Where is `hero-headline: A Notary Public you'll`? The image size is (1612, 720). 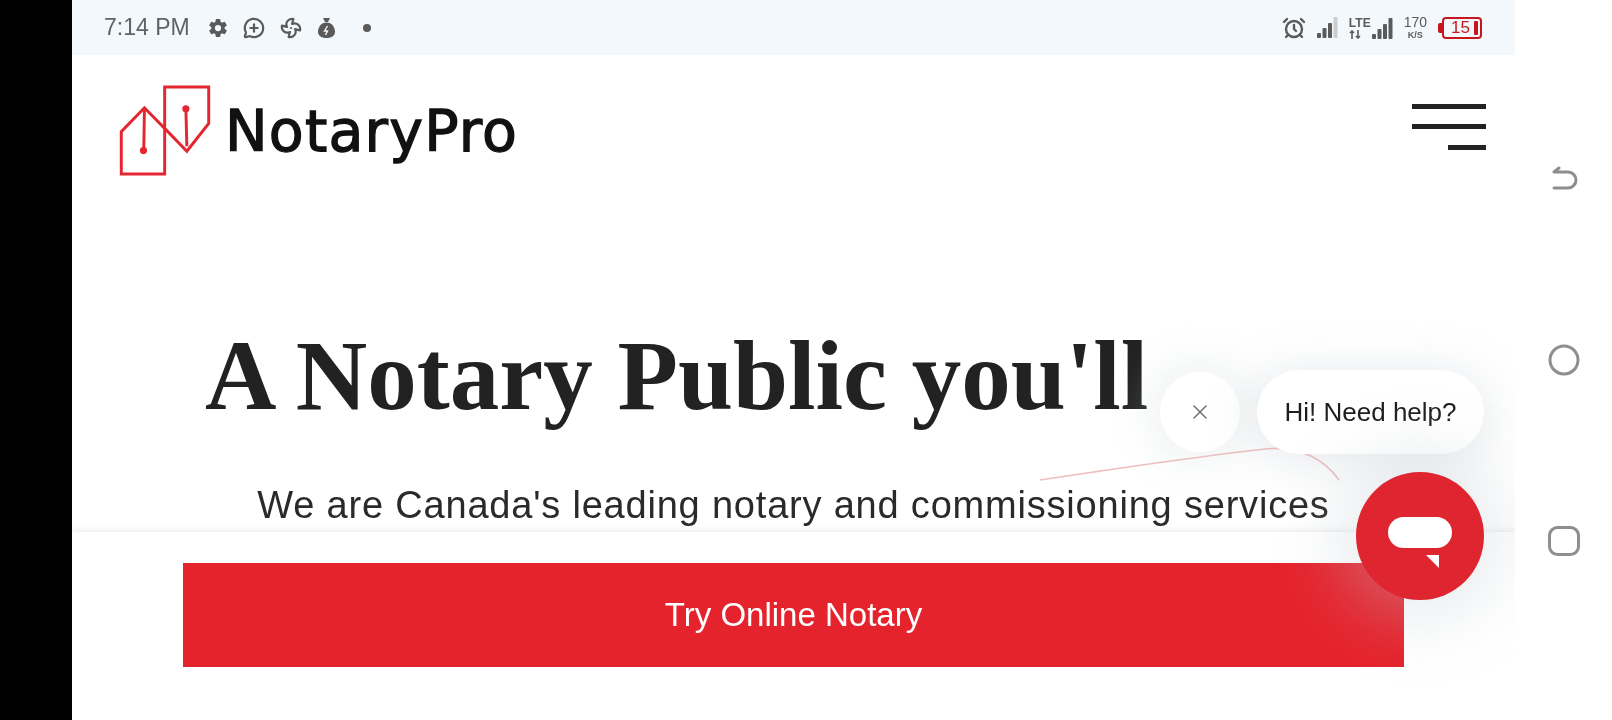
hero-headline: A Notary Public you'll is located at coordinates (677, 376).